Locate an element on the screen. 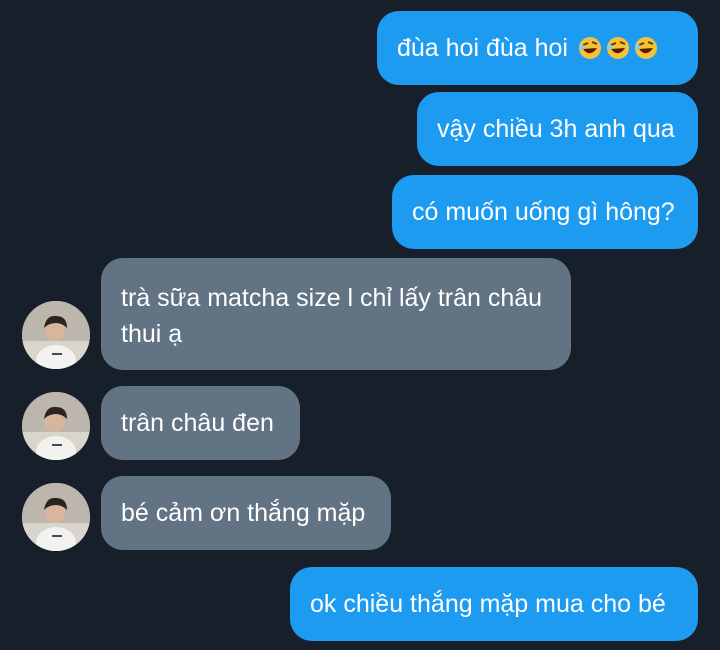 This screenshot has width=720, height=650. message-text: ok chiều thắng mặp mua cho bé is located at coordinates (488, 604).